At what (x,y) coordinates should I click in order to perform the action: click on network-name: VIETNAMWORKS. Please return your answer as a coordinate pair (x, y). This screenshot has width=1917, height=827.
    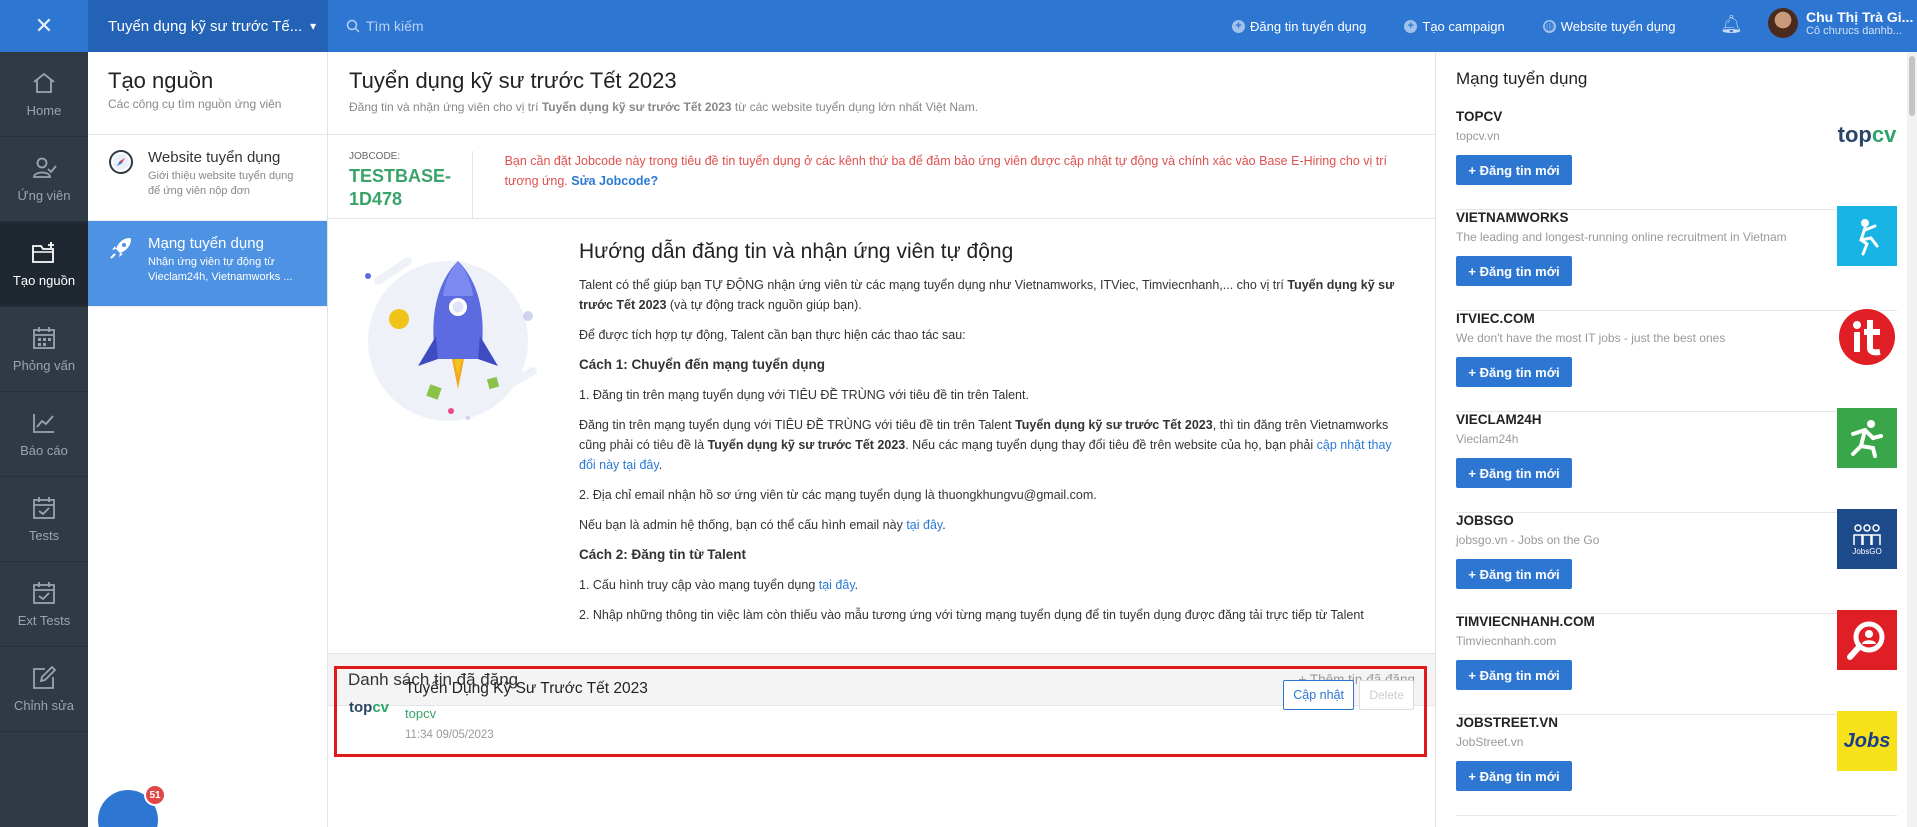
    Looking at the image, I should click on (1512, 217).